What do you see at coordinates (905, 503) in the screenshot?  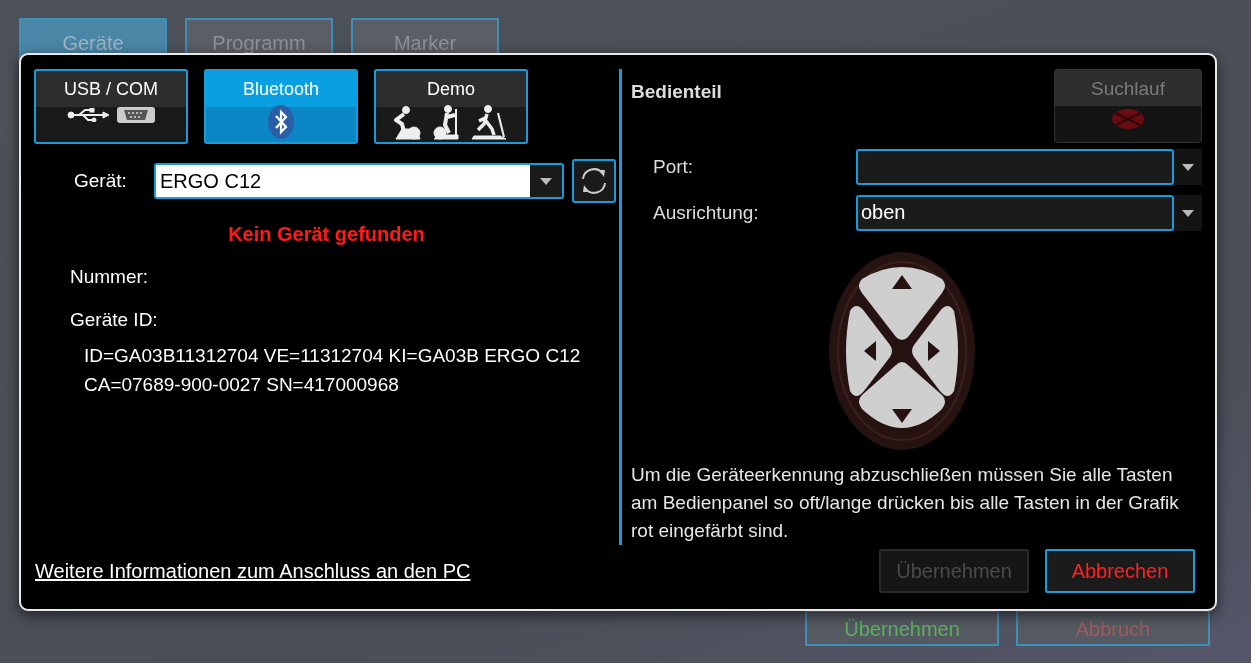 I see `instructions-text: Um die Geräteerkennung abzuschließen müssen Sie alle Tasten am Bedienpanel so oft/lange drücken bis alle Tasten in der Grafik rot eingefärbt sind.` at bounding box center [905, 503].